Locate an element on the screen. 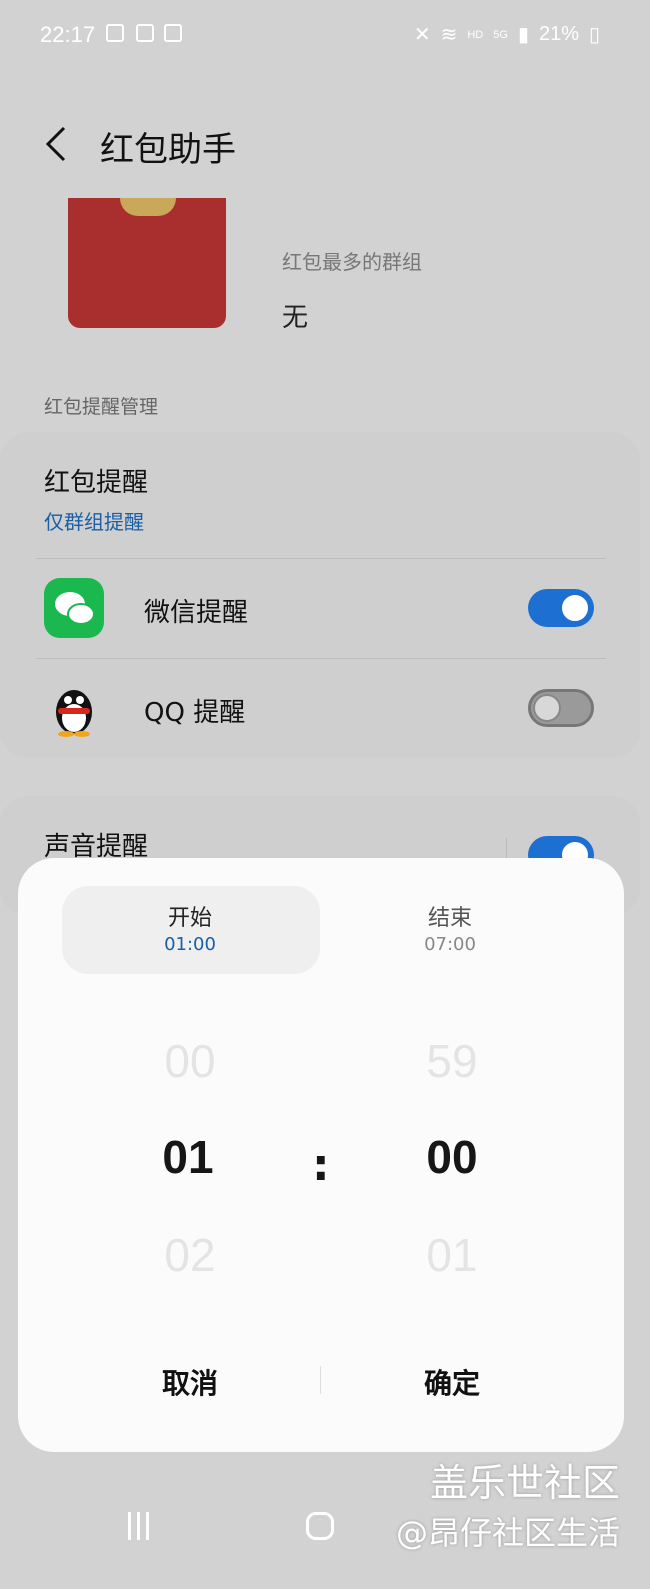 This screenshot has height=1589, width=650. chevron-left-icon is located at coordinates (55, 144).